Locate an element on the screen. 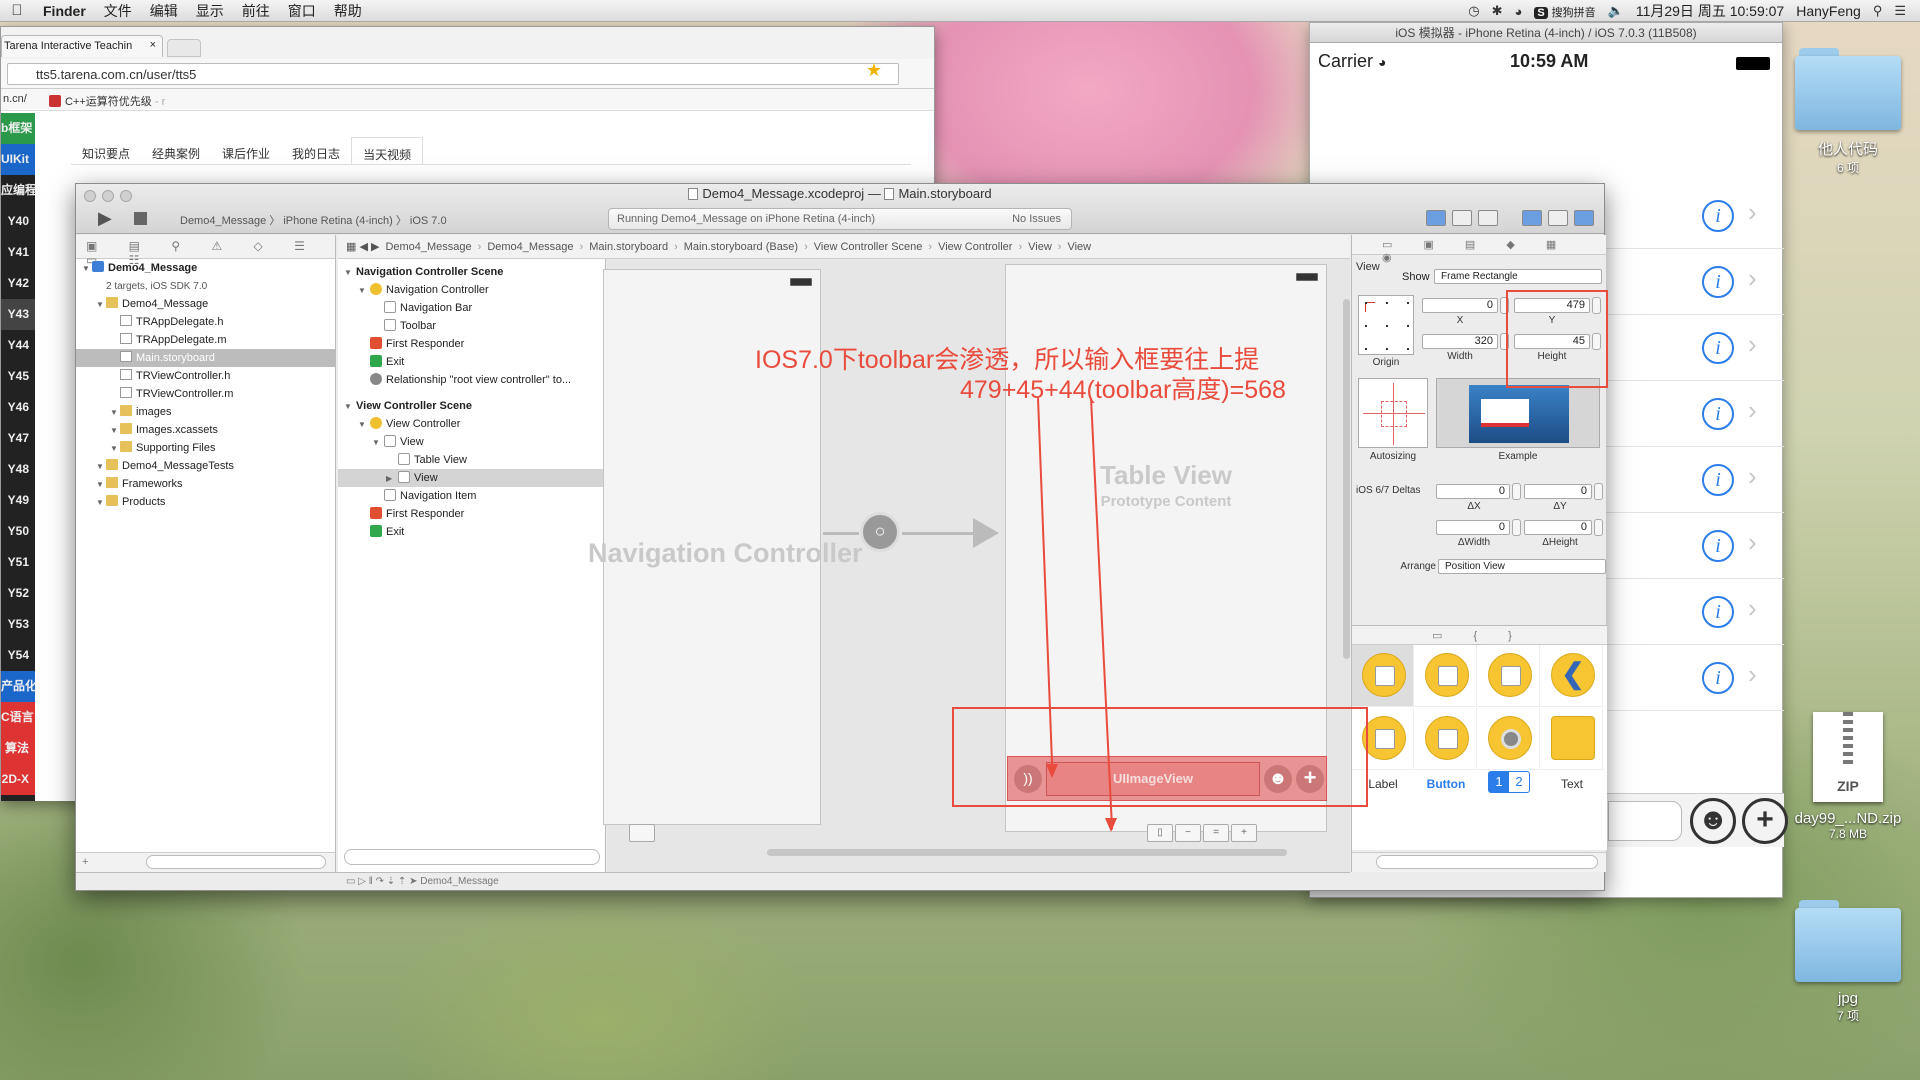 The image size is (1920, 1080). library-filter-input is located at coordinates (1487, 862).